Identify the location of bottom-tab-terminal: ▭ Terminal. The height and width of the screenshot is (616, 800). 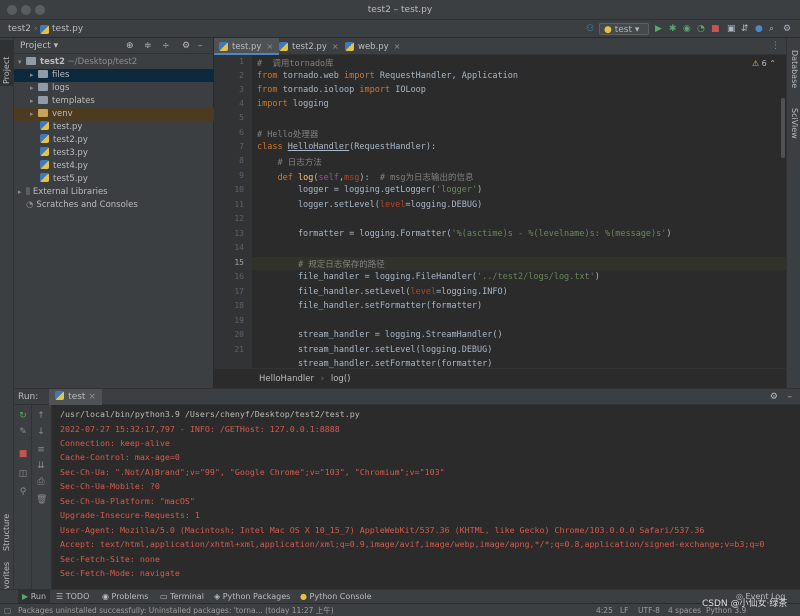
(182, 597).